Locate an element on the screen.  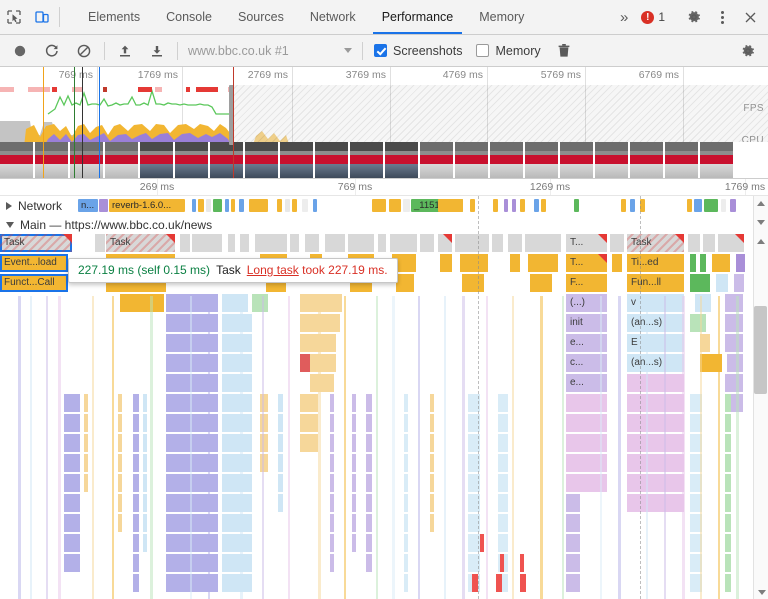
more-tabs-icon: » is located at coordinates (624, 17).